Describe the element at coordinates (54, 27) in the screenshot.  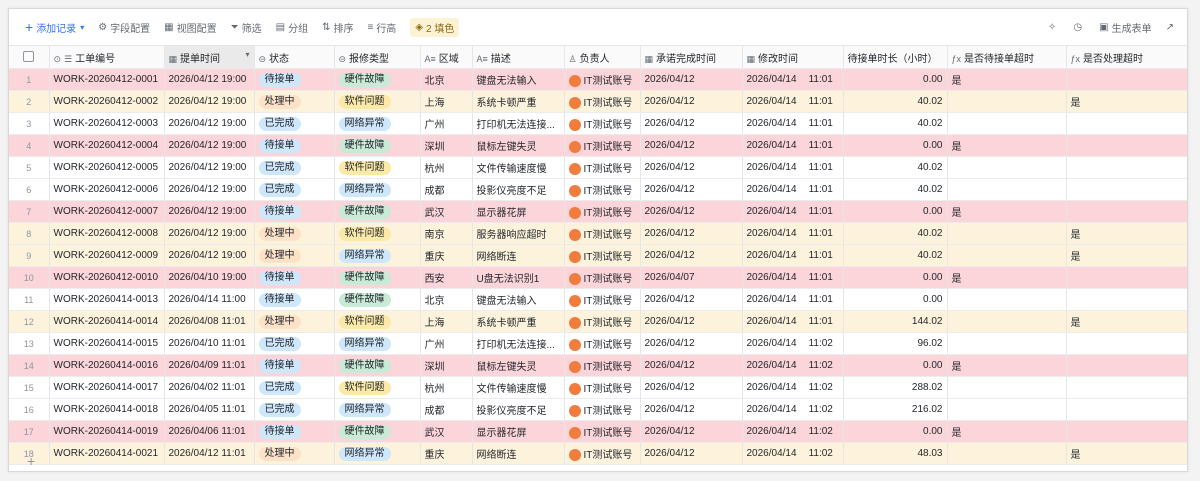
I see `add-record-button: + 添加记录 ▾` at that location.